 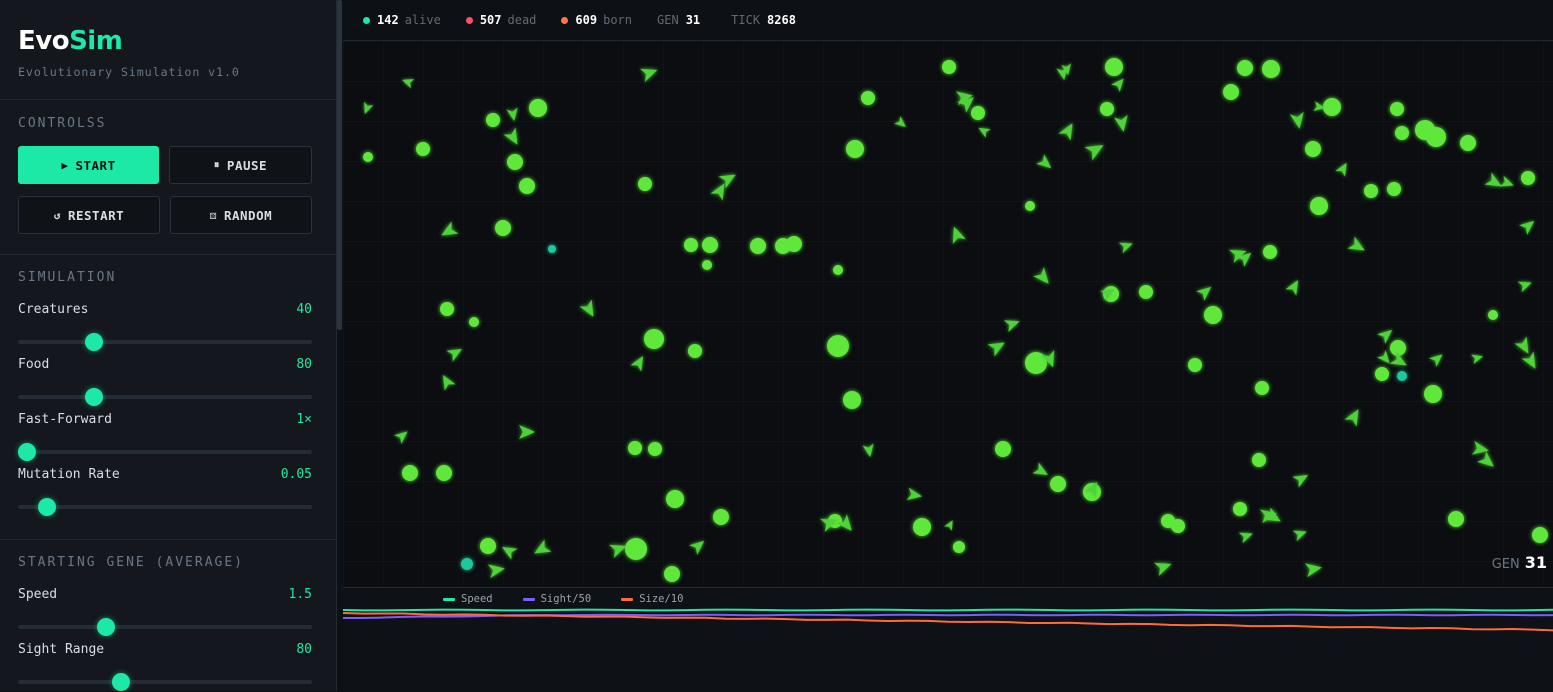 What do you see at coordinates (26, 452) in the screenshot?
I see `fast-forward-slider-thumb` at bounding box center [26, 452].